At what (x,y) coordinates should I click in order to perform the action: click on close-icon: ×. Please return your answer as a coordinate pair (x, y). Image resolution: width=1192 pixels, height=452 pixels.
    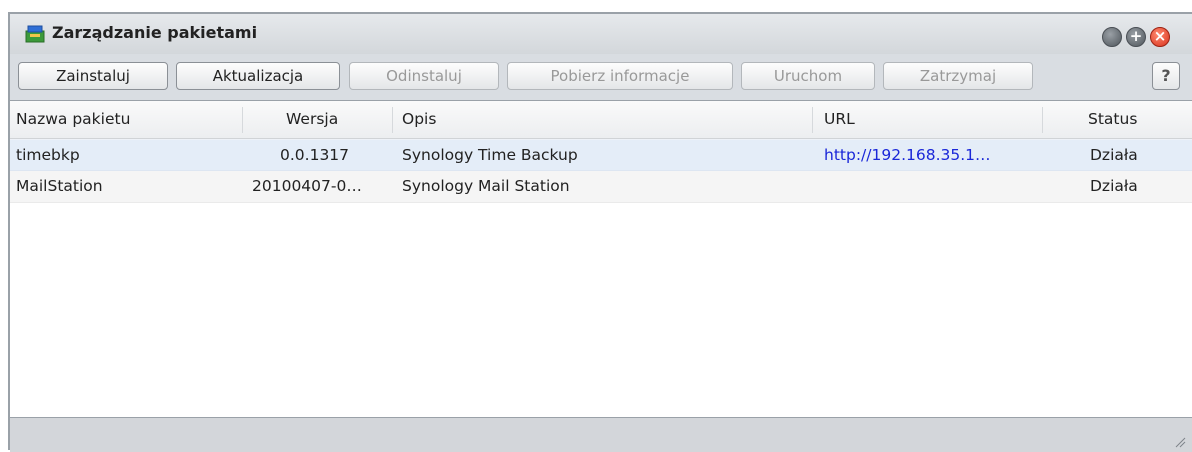
    Looking at the image, I should click on (1160, 37).